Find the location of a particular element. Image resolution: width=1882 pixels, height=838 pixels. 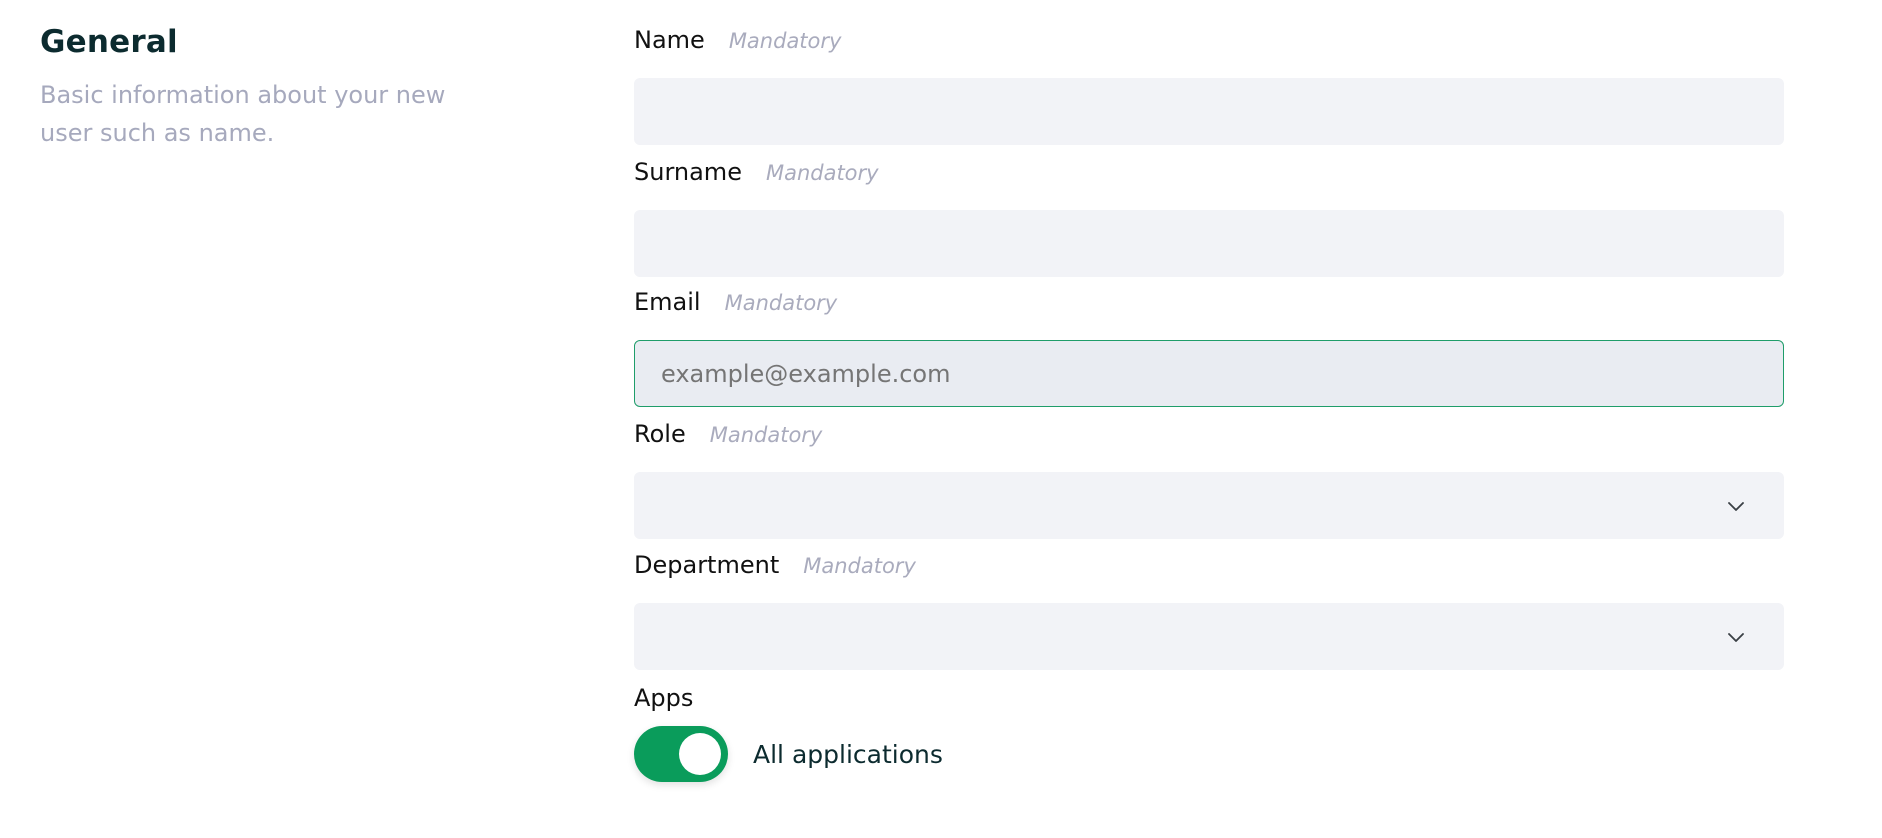

all-applications-toggle is located at coordinates (681, 754).